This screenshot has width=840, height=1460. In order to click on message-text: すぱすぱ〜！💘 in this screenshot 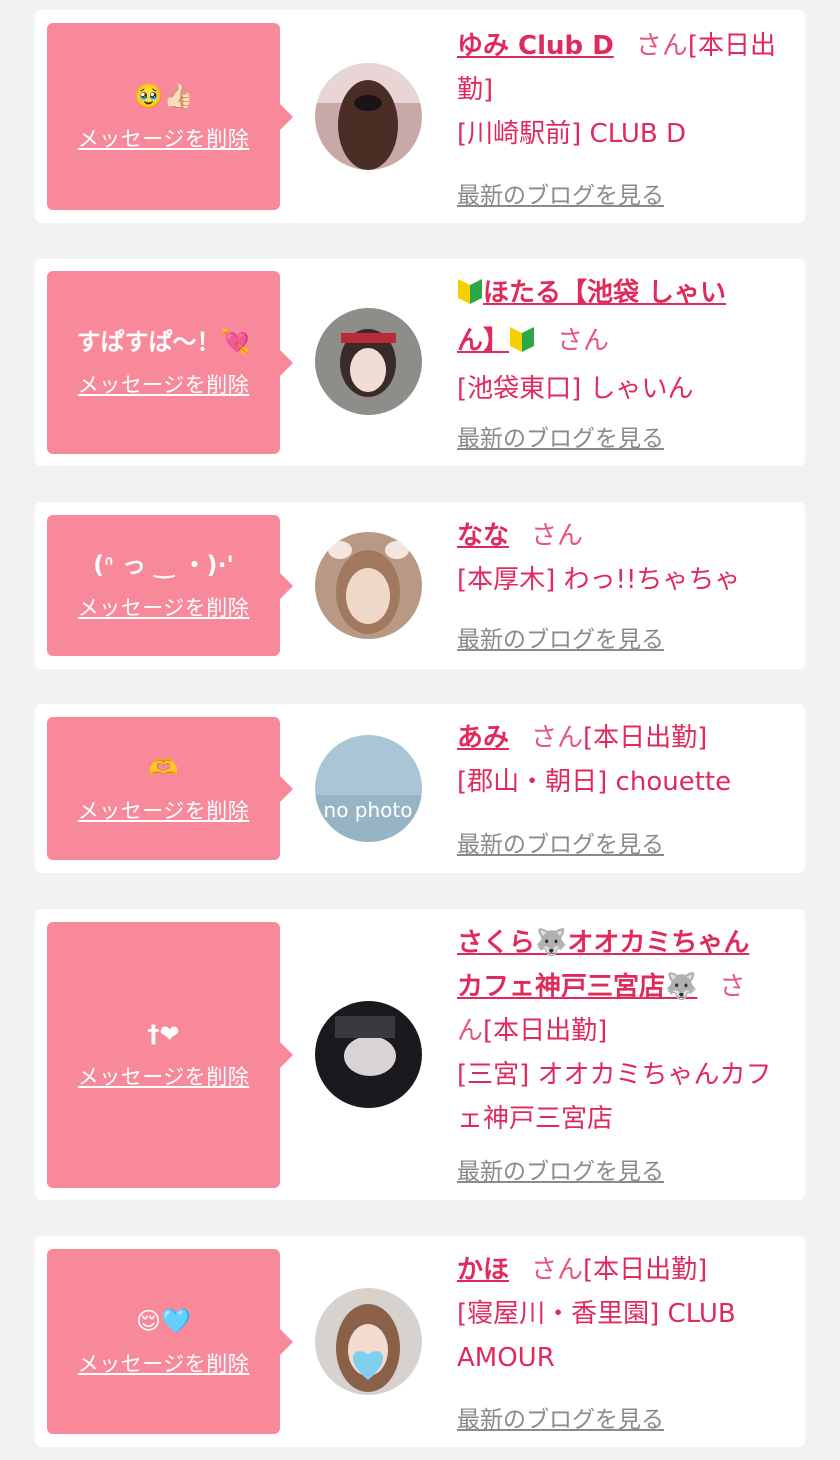, I will do `click(163, 341)`.